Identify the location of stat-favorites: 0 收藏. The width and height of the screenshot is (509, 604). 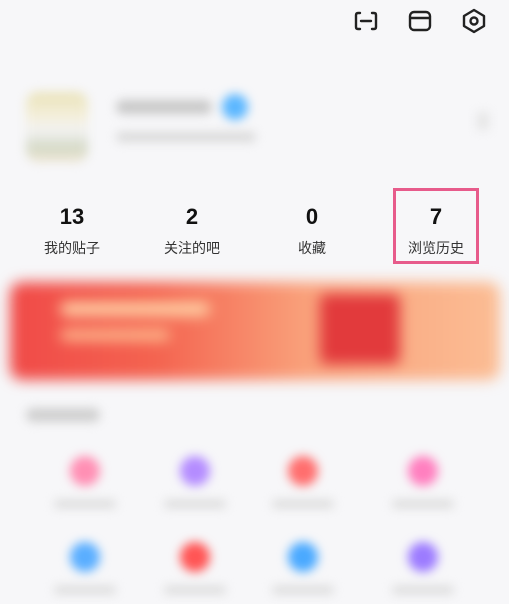
(312, 228).